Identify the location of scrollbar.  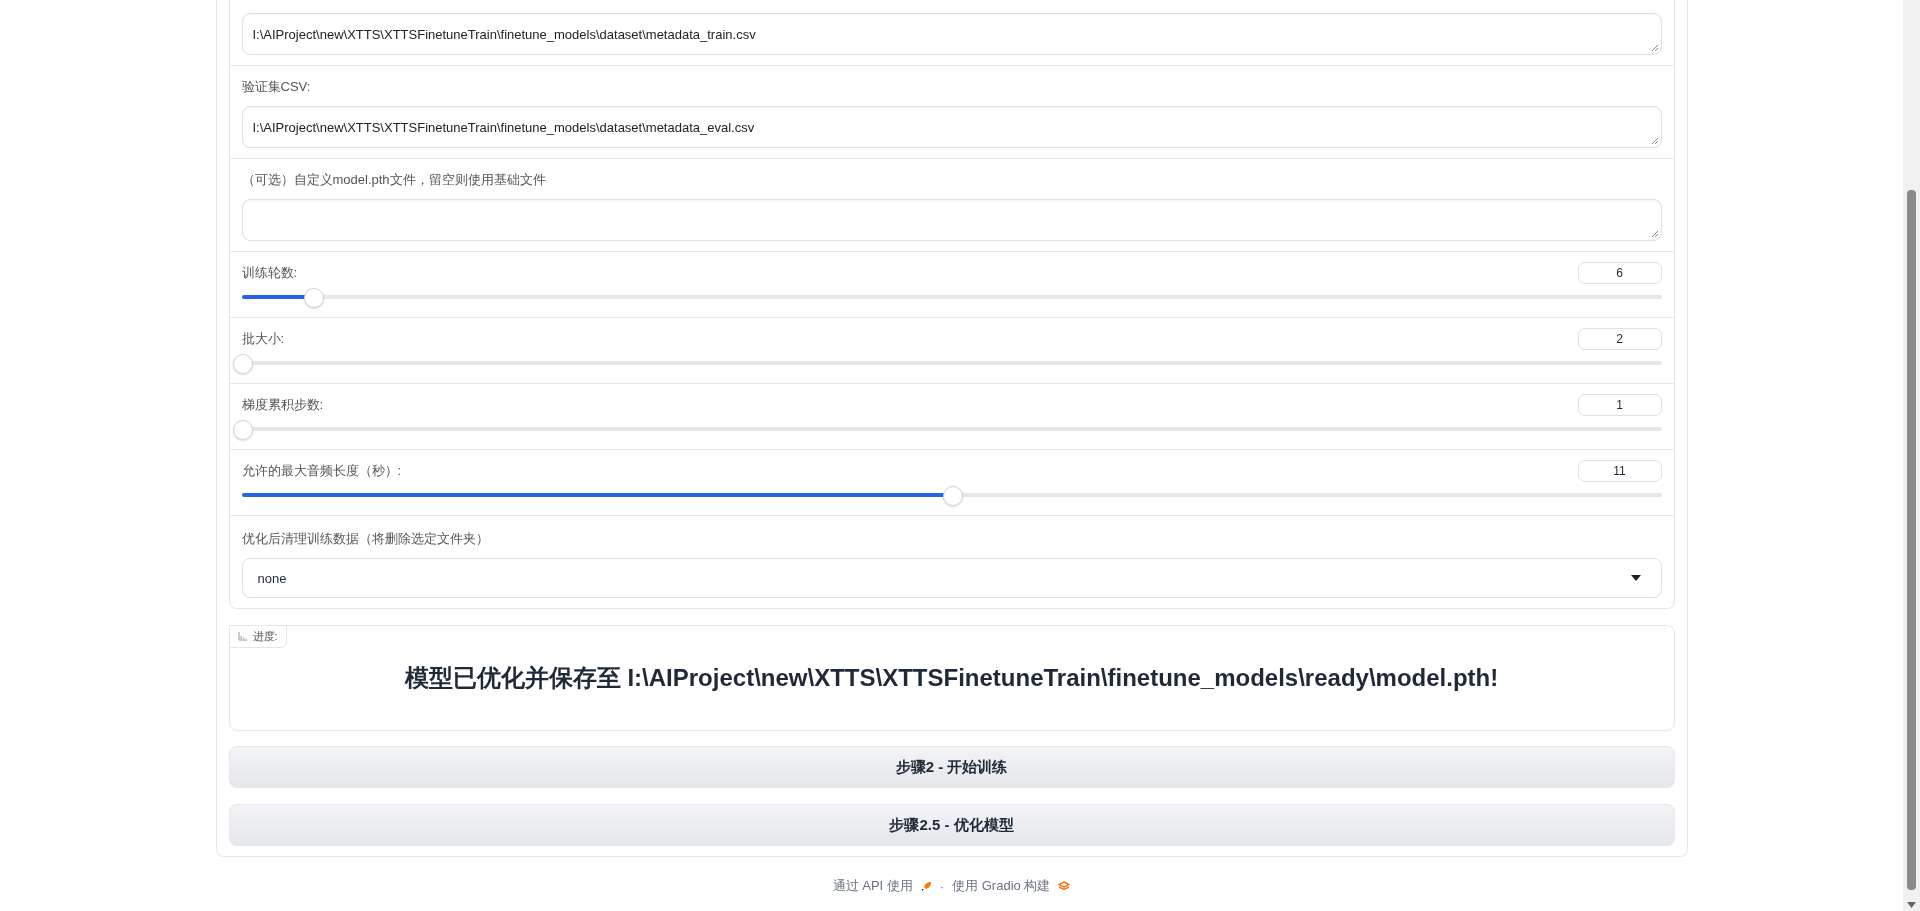
(1911, 455).